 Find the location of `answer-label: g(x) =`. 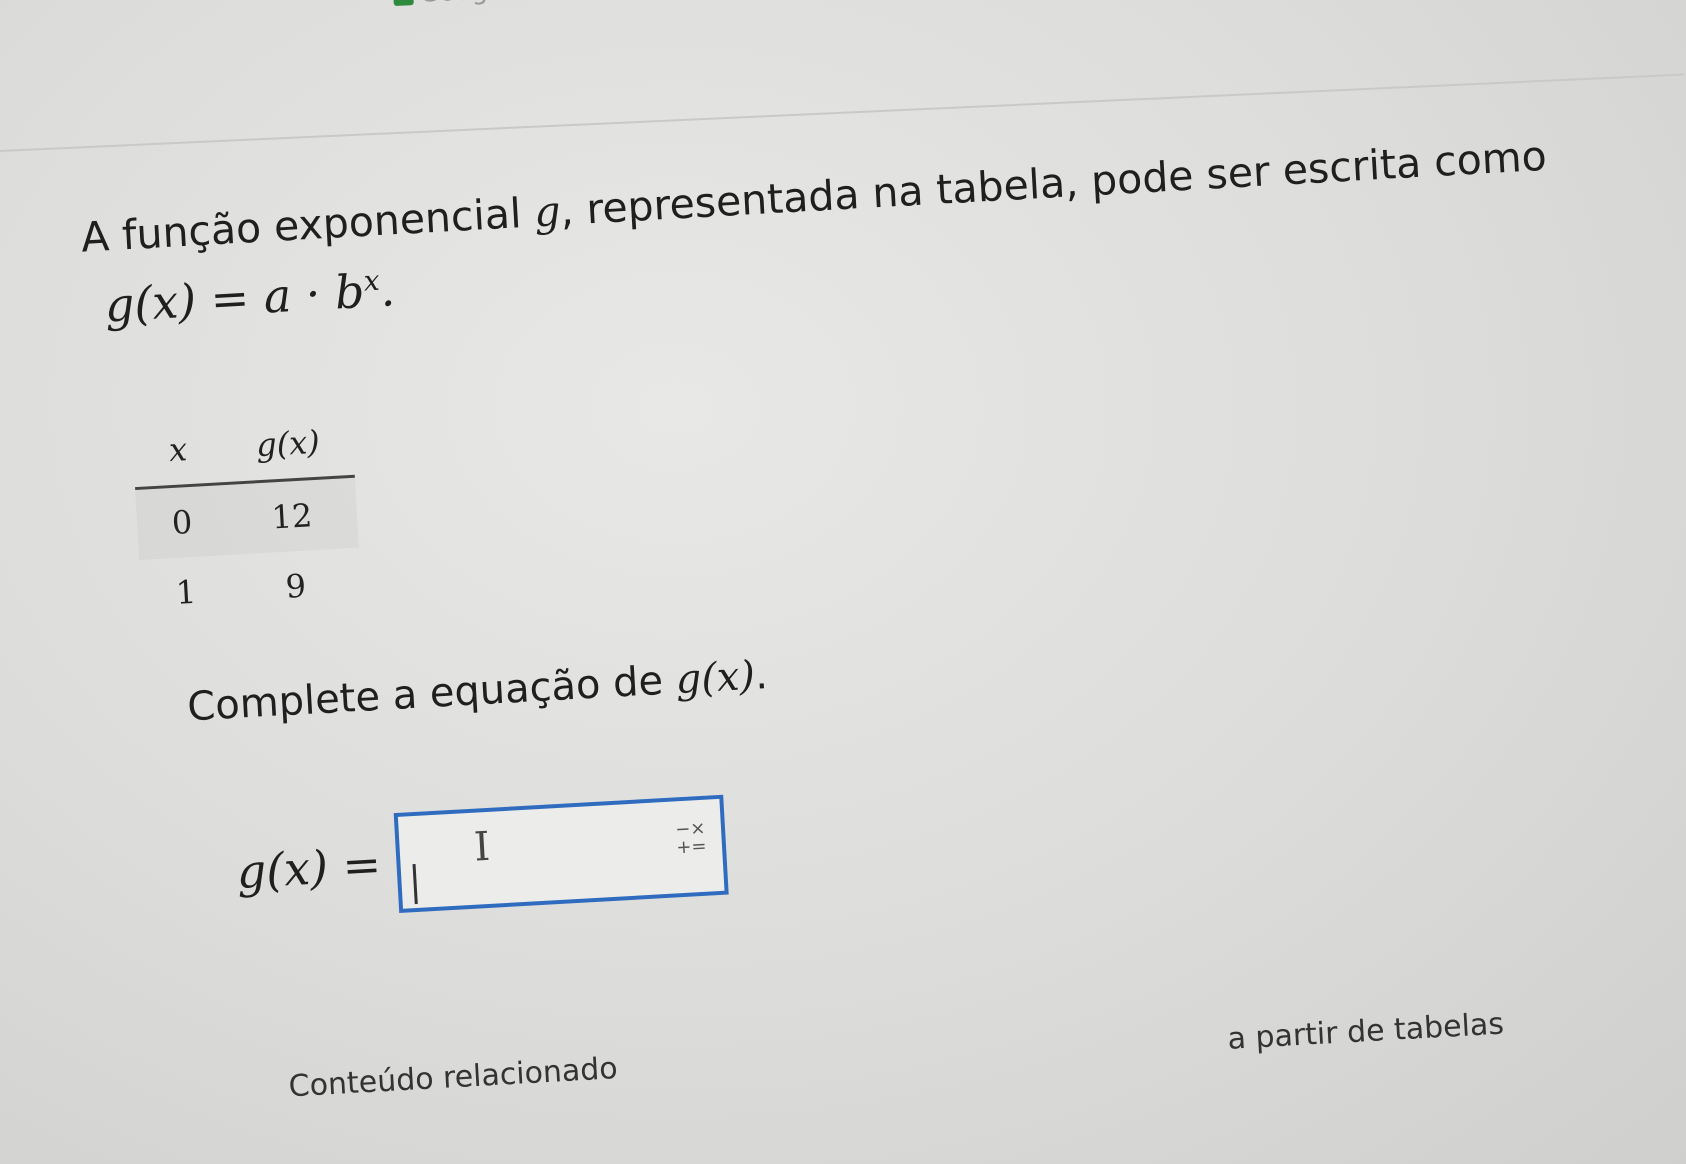

answer-label: g(x) = is located at coordinates (309, 867).